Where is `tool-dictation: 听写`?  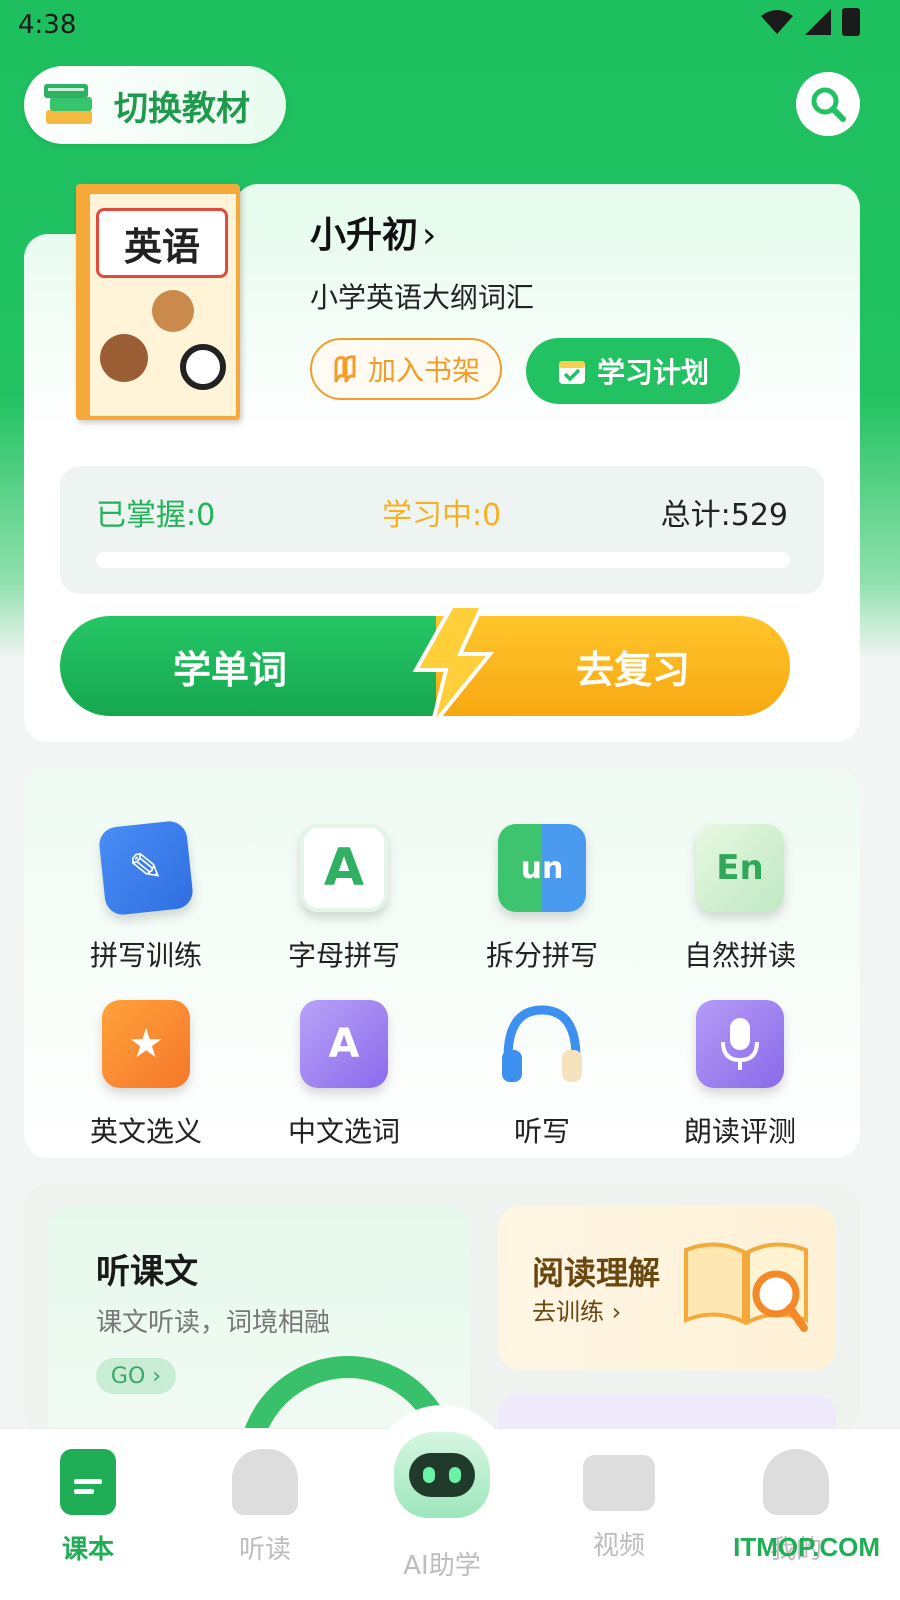
tool-dictation: 听写 is located at coordinates (542, 1075).